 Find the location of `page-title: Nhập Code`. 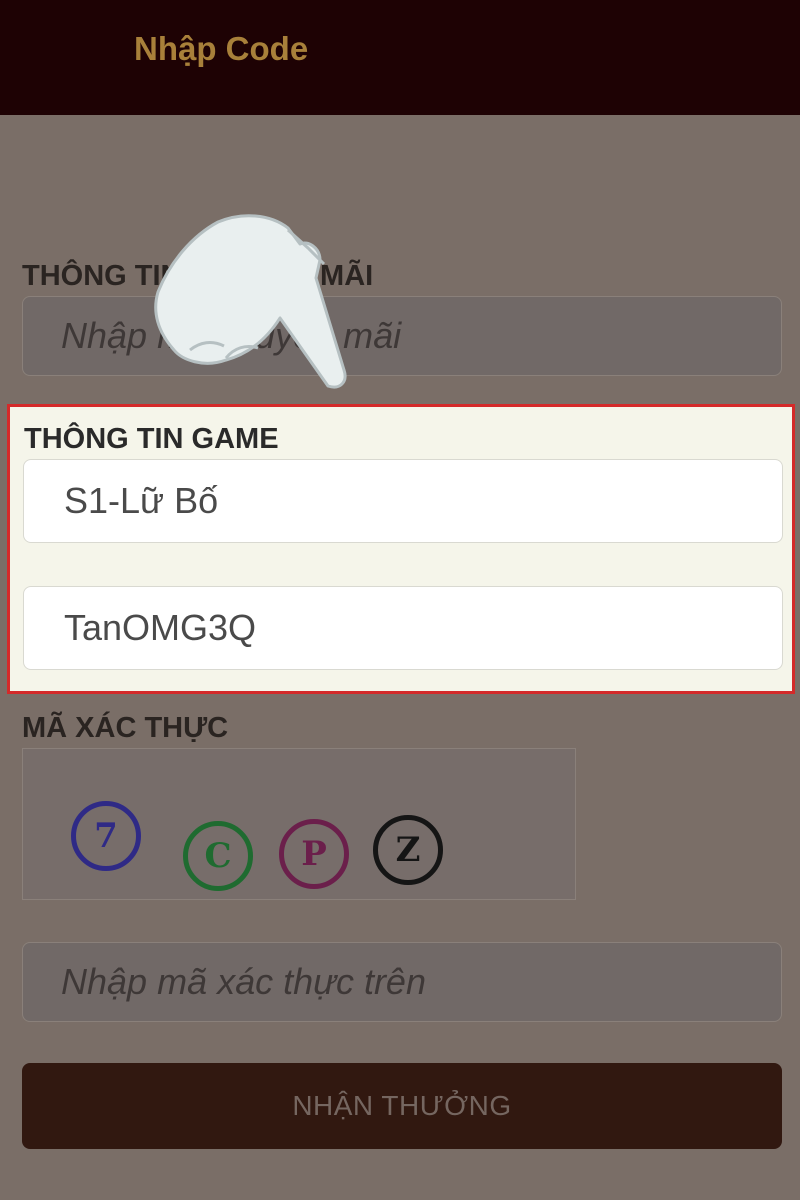

page-title: Nhập Code is located at coordinates (221, 48).